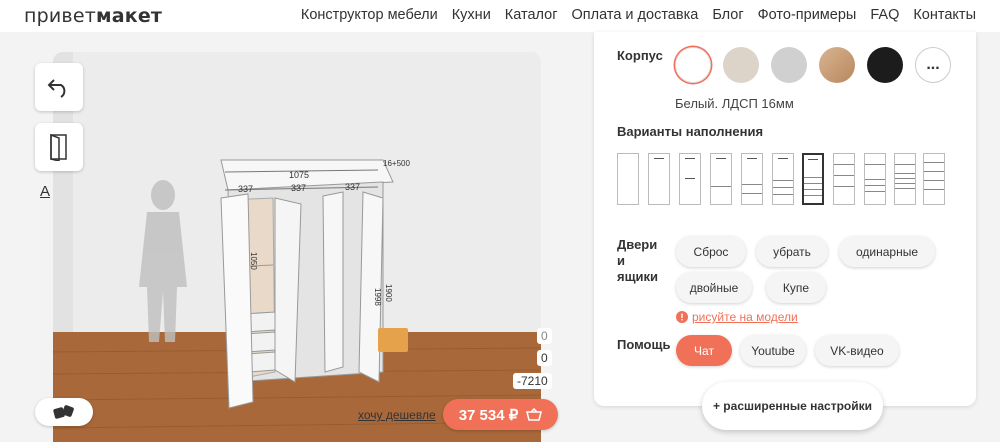  I want to click on nav-item-contacts: Контакты, so click(944, 15).